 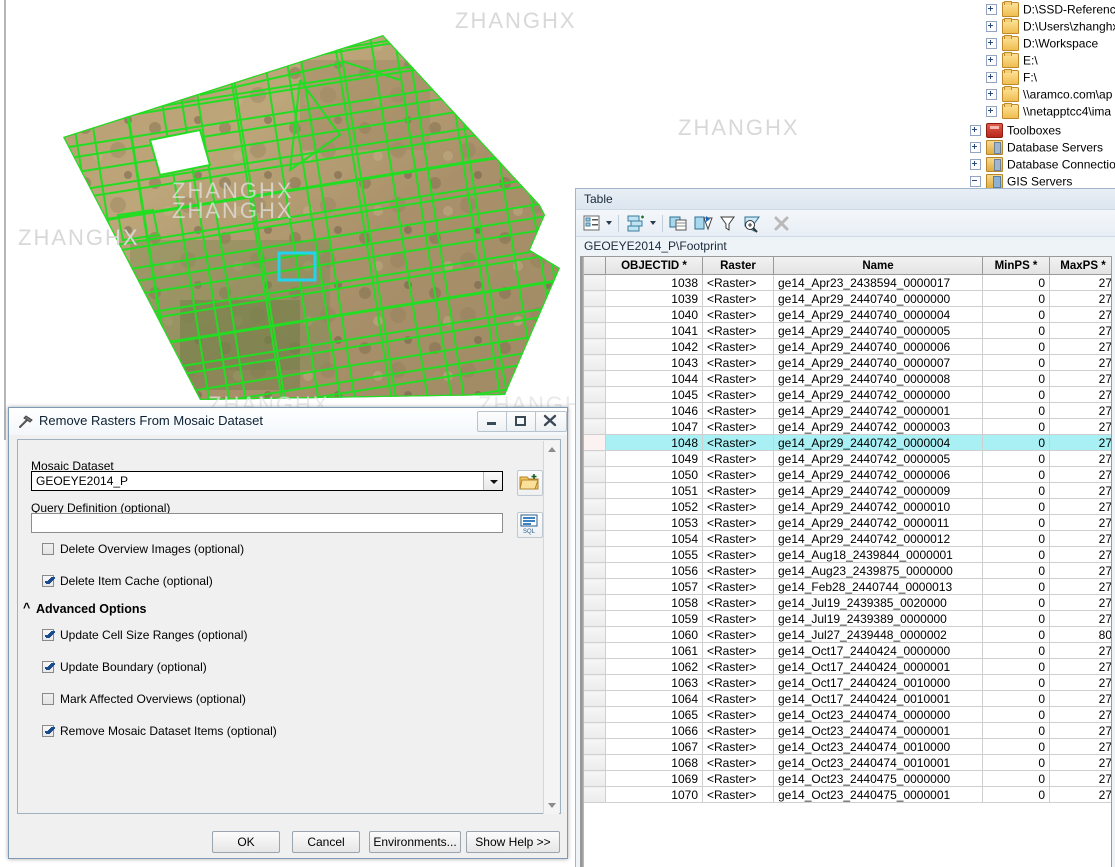 What do you see at coordinates (878, 458) in the screenshot?
I see `cell-name: ge14_Apr29_2440742_0000005` at bounding box center [878, 458].